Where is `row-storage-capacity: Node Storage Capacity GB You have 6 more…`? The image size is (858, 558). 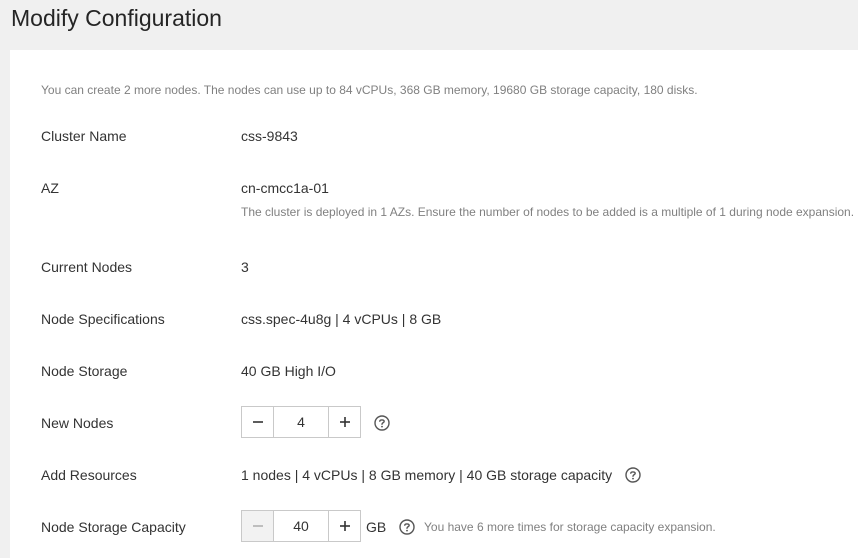
row-storage-capacity: Node Storage Capacity GB You have 6 more… is located at coordinates (434, 526).